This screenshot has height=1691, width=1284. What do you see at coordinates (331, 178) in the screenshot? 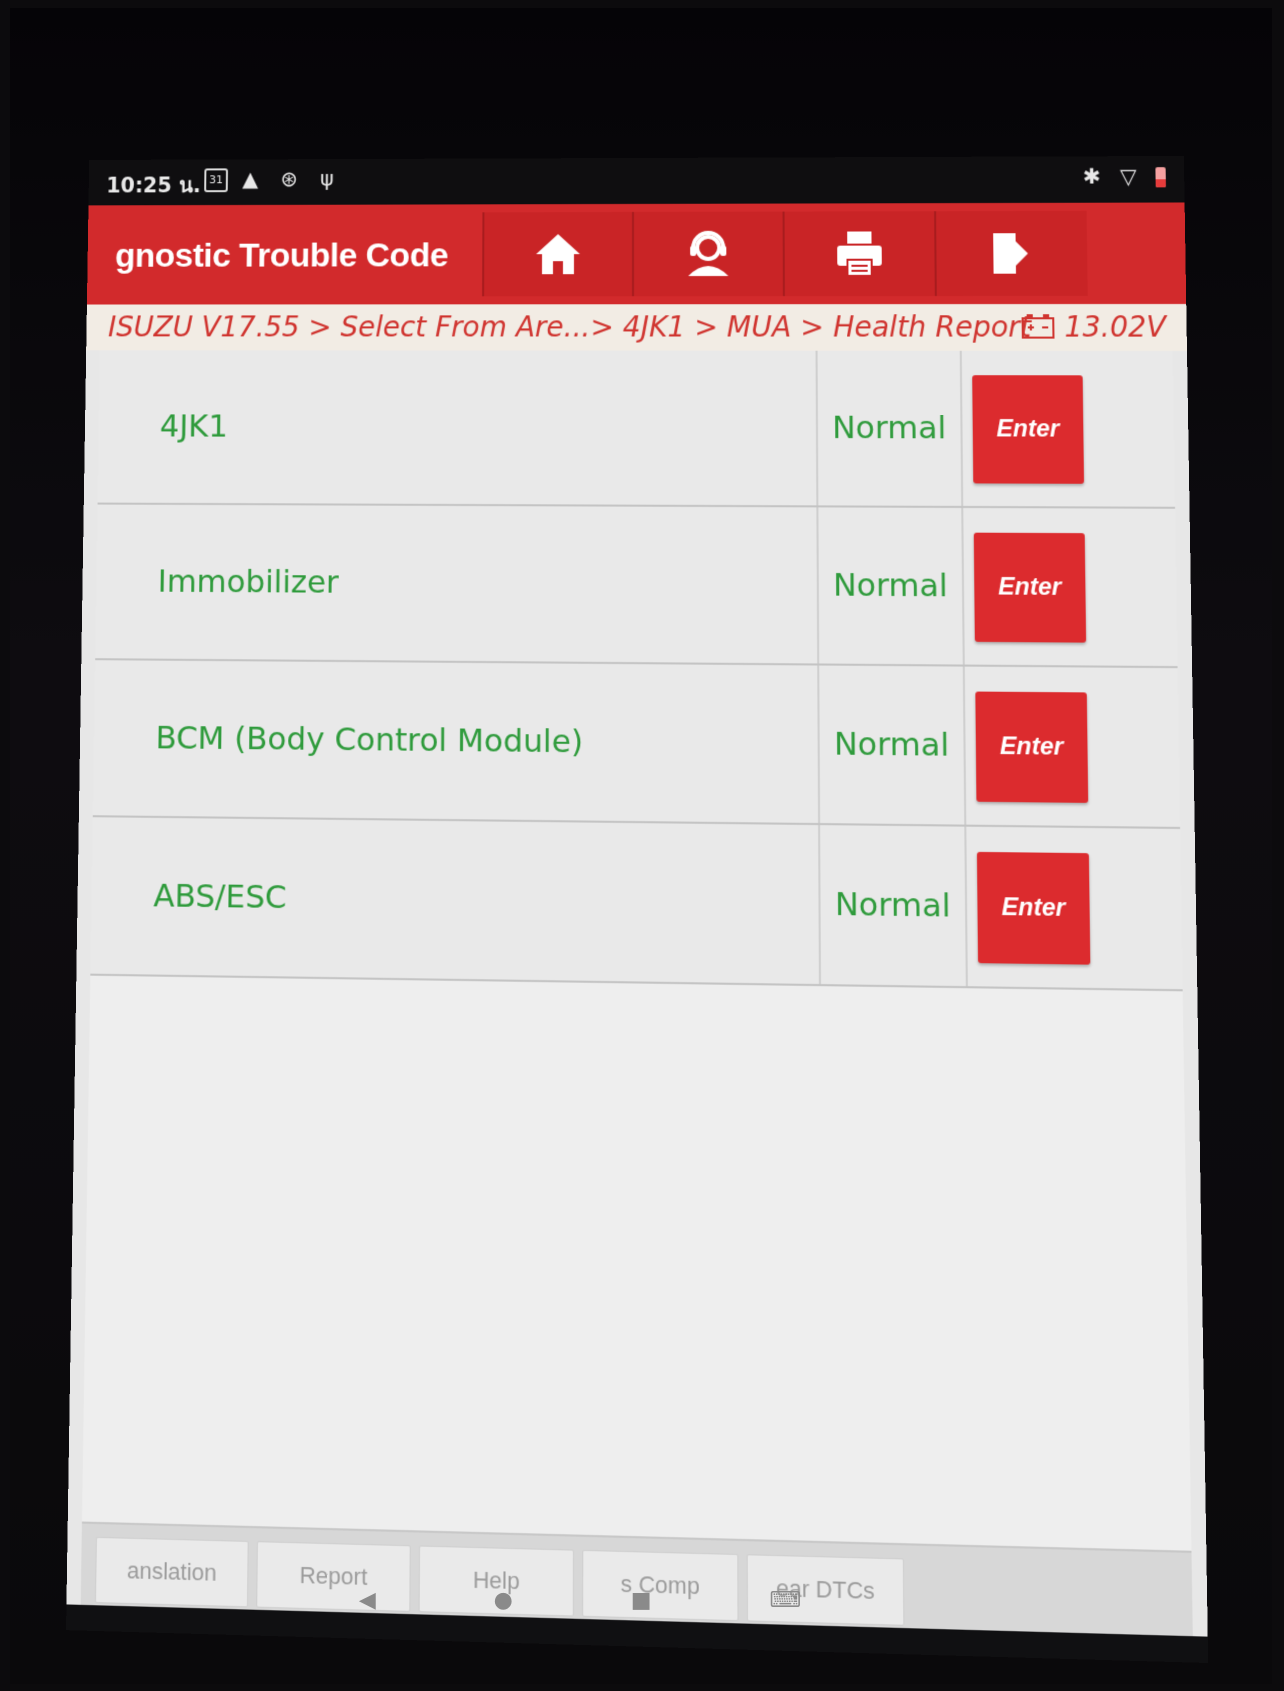
I see `usb-icon: ψ` at bounding box center [331, 178].